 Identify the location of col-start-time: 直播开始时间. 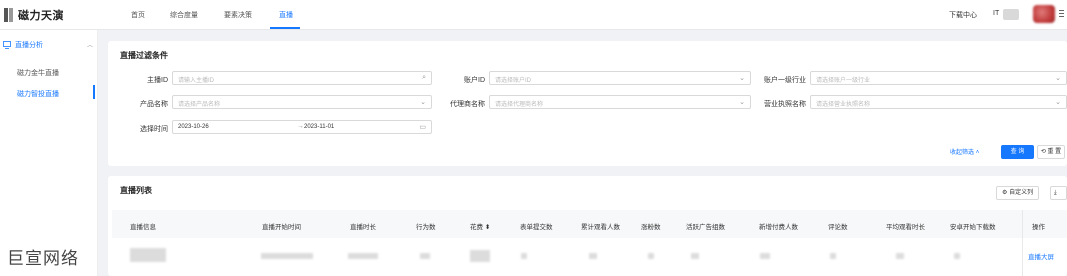
(281, 226).